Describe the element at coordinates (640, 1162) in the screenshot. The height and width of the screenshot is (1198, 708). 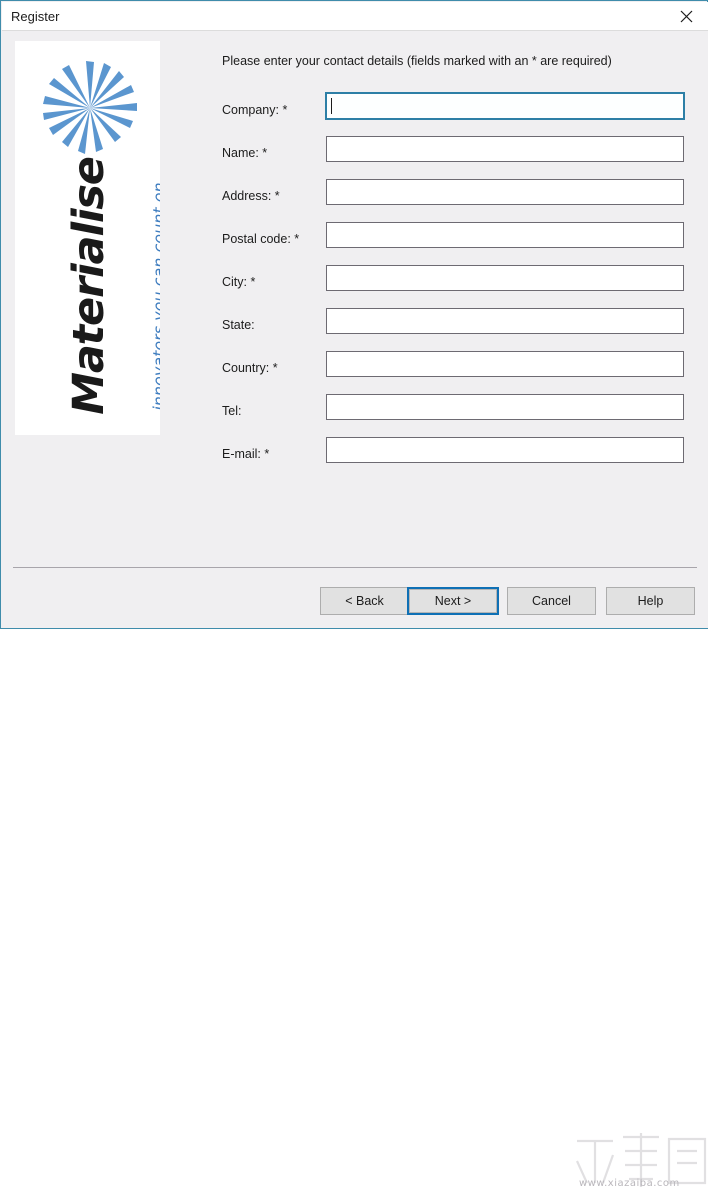
I see `site-watermark-glyphs` at that location.